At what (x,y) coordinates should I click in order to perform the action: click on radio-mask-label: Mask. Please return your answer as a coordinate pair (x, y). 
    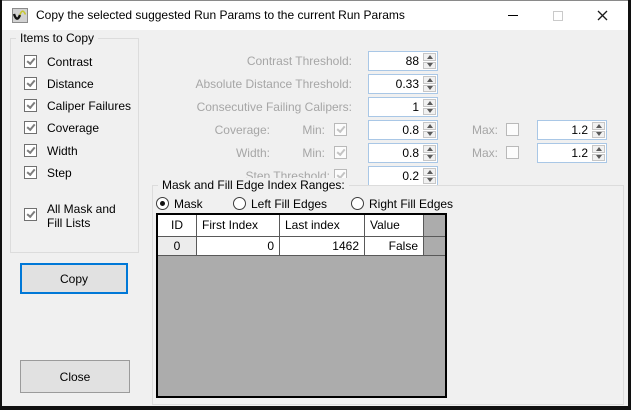
    Looking at the image, I should click on (188, 204).